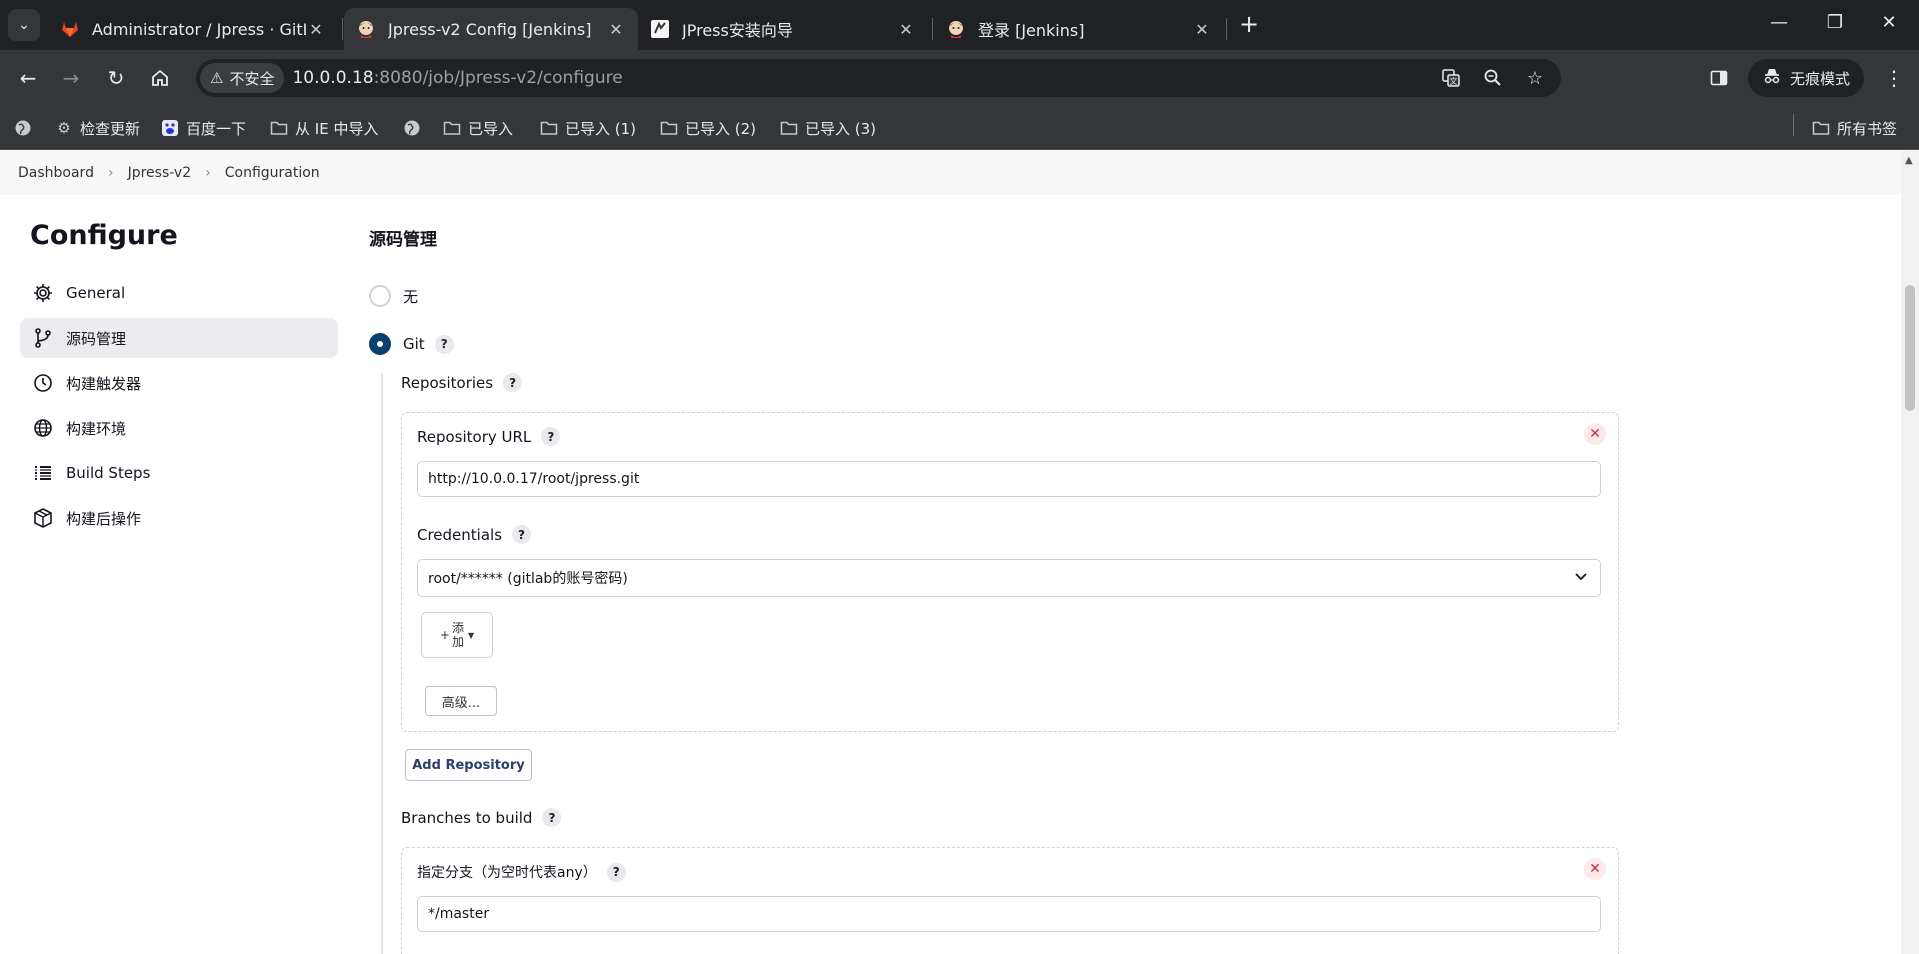 The height and width of the screenshot is (954, 1919). I want to click on page-scrollbar: ▲, so click(1910, 552).